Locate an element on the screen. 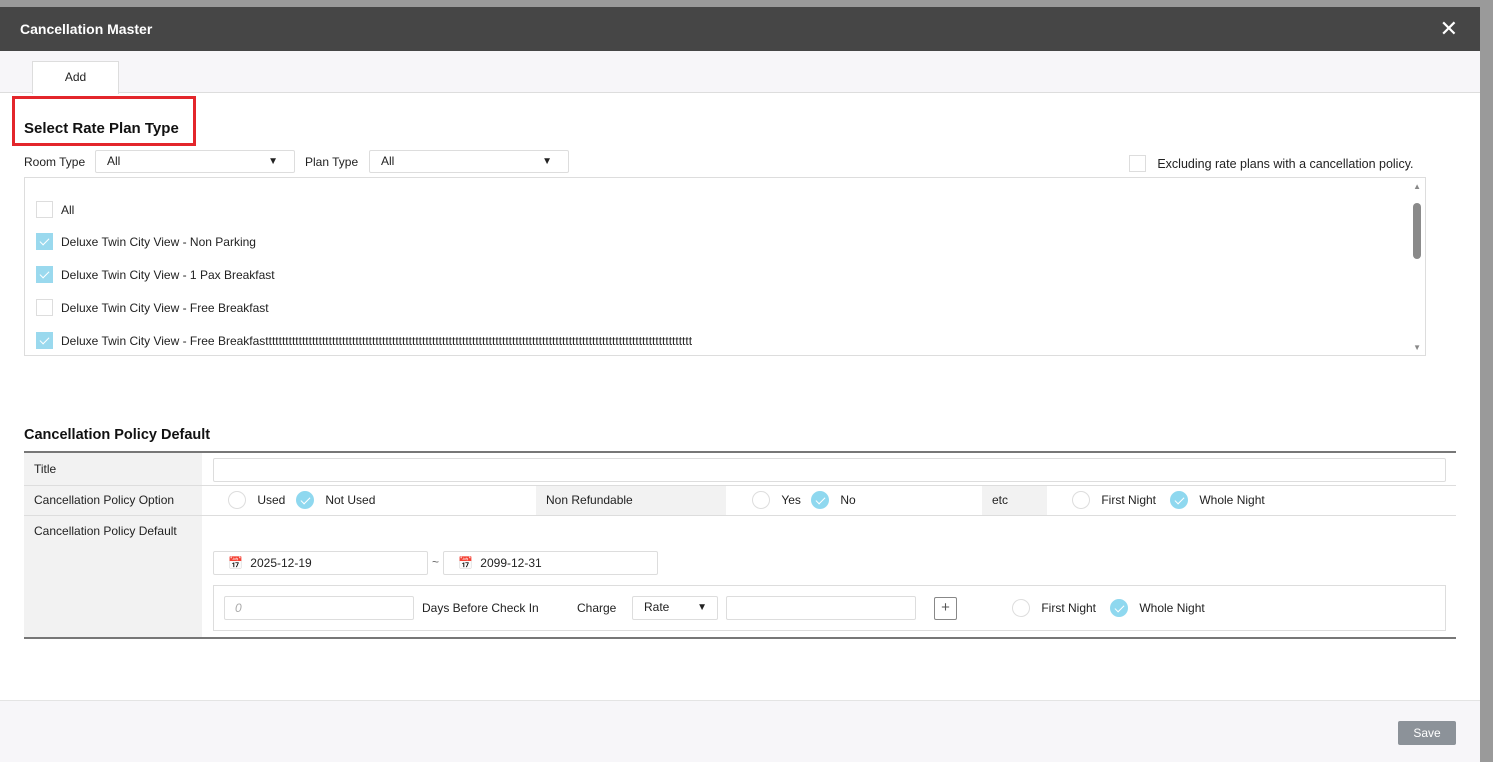  add-rule-button: + is located at coordinates (945, 608).